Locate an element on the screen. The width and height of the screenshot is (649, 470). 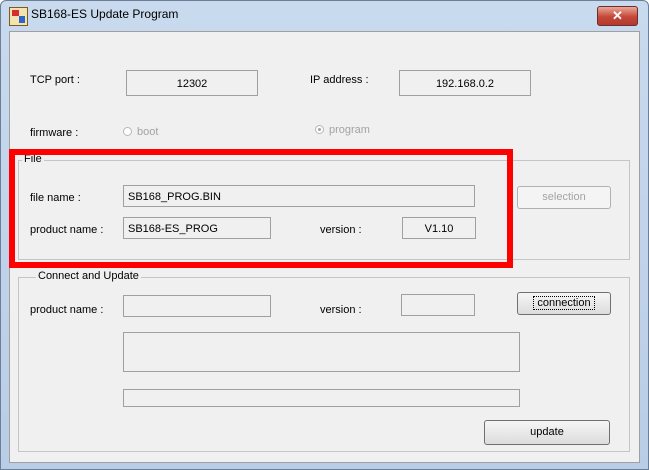
ip-address-field: 192.168.0.2 is located at coordinates (465, 83).